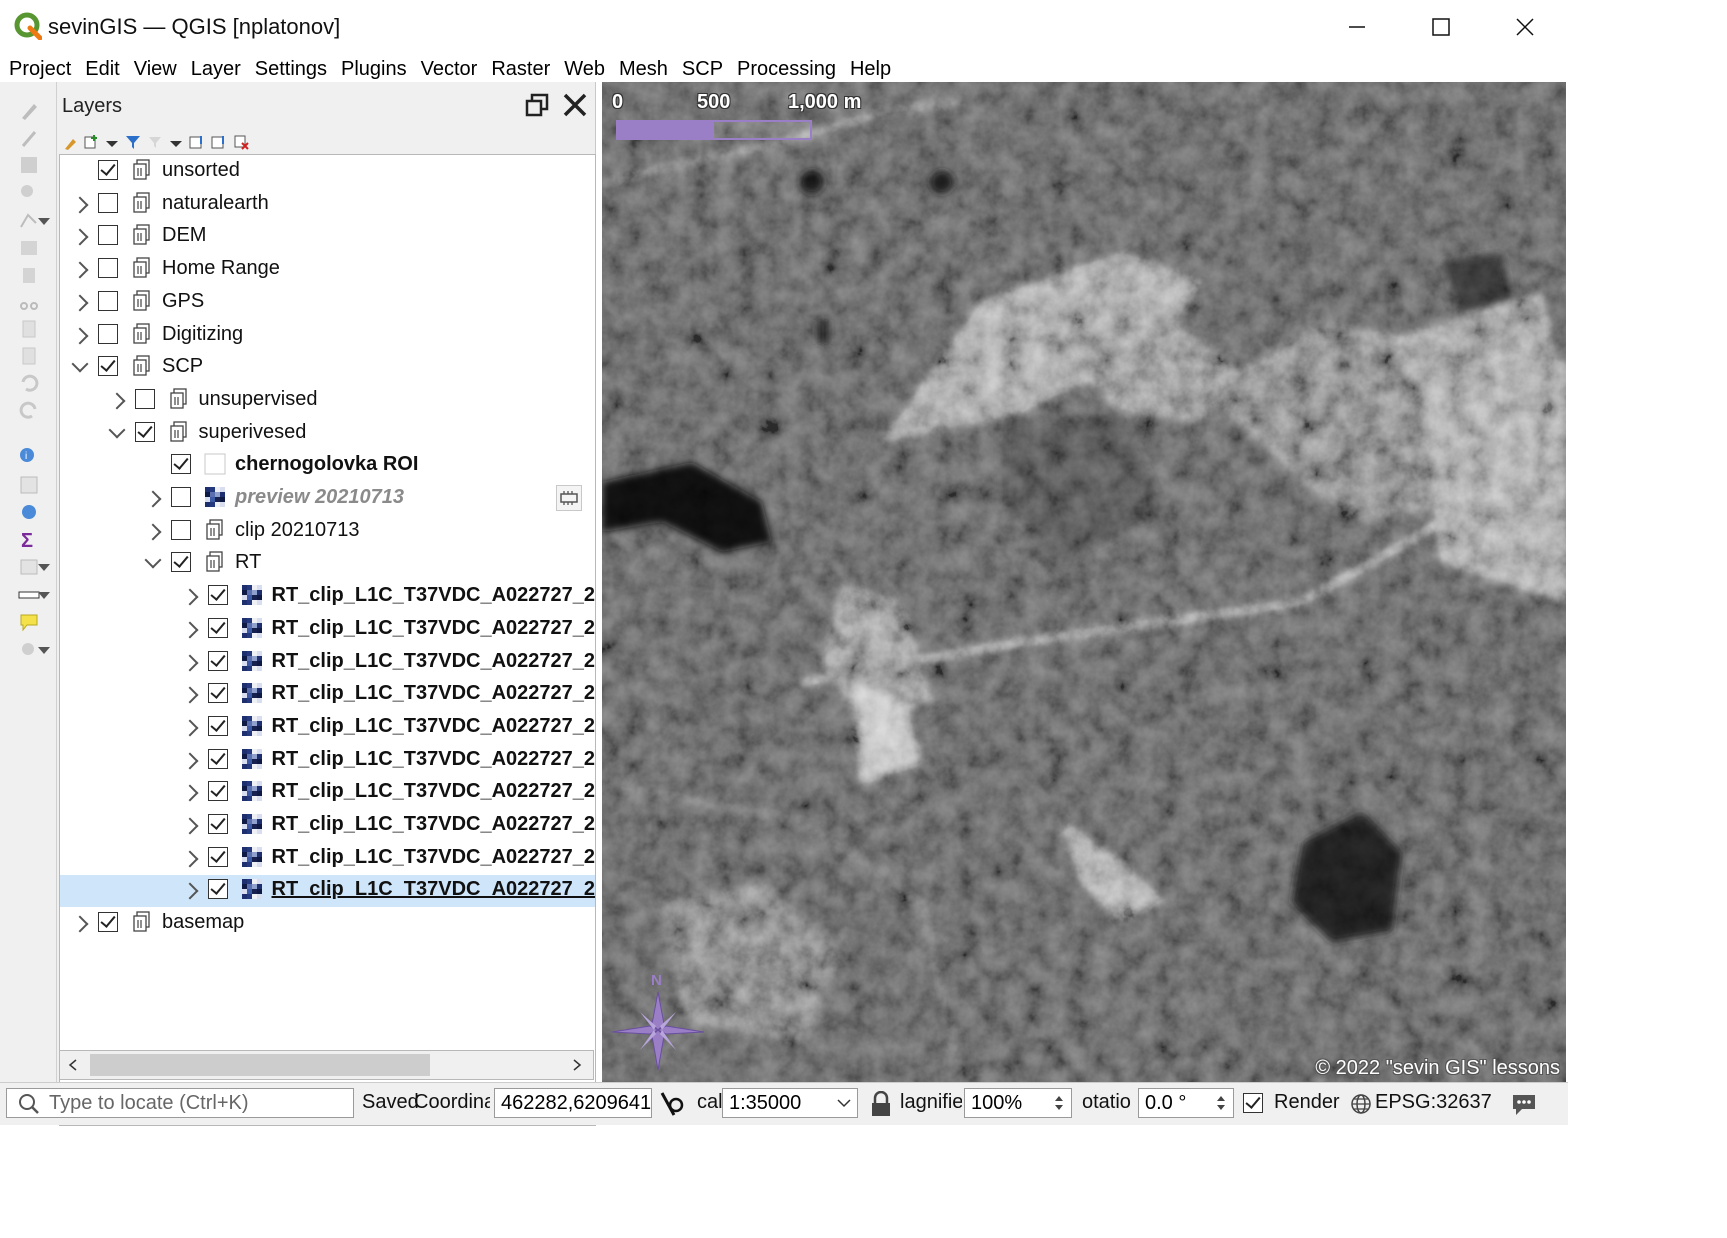 This screenshot has width=1727, height=1238. I want to click on scroll-right-icon, so click(577, 1065).